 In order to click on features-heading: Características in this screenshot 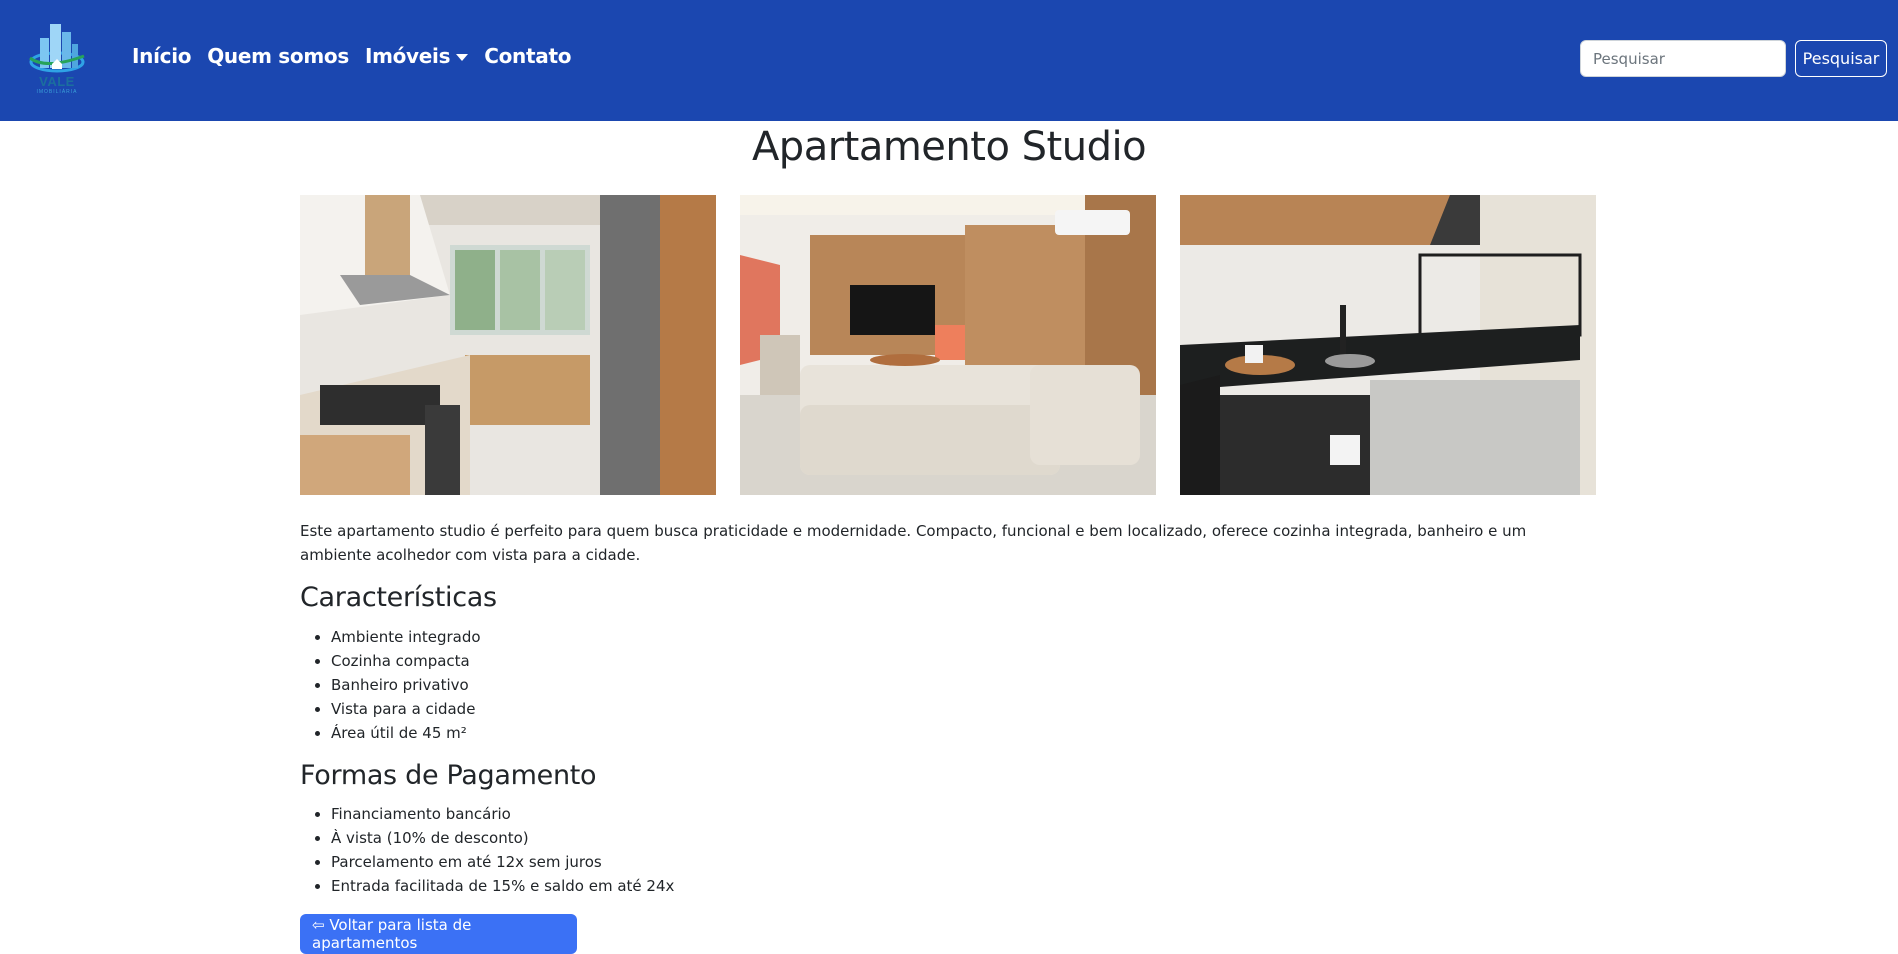, I will do `click(398, 597)`.